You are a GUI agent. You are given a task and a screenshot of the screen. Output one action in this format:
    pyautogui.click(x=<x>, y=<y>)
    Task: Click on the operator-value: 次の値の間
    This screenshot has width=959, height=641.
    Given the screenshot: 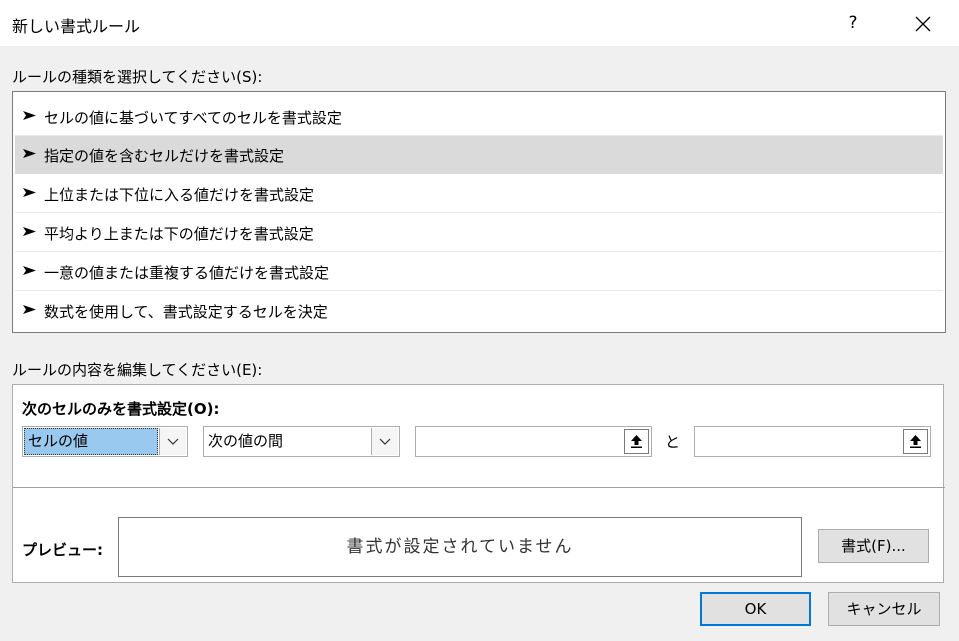 What is the action you would take?
    pyautogui.click(x=246, y=441)
    